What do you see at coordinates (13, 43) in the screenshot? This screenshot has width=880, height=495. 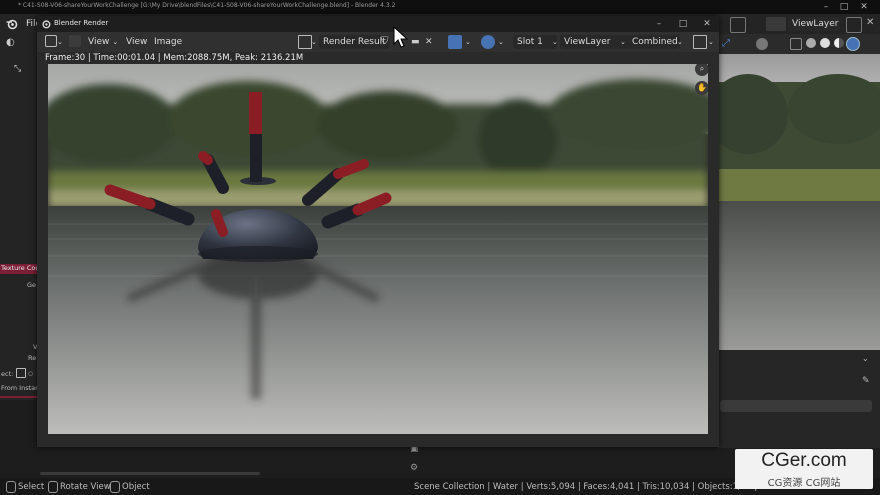 I see `editor-type-icon: ◐` at bounding box center [13, 43].